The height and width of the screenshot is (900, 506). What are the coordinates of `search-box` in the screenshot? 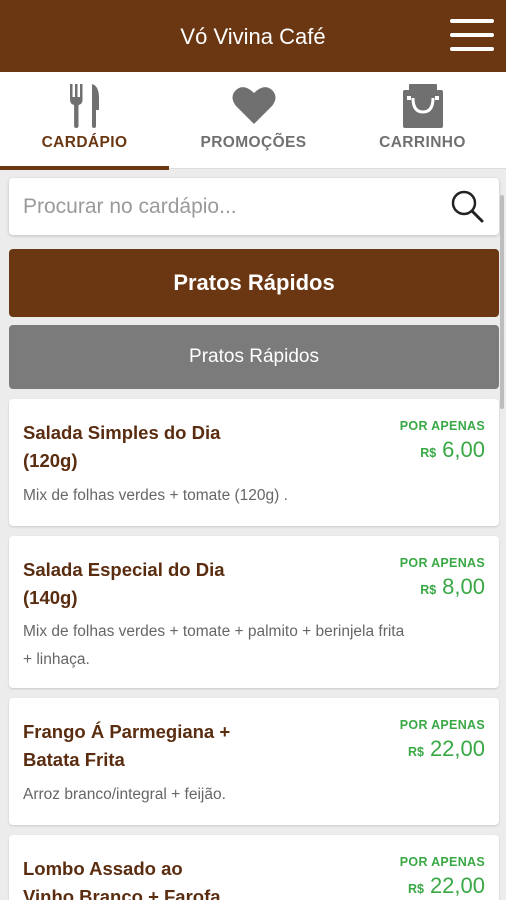 It's located at (254, 206).